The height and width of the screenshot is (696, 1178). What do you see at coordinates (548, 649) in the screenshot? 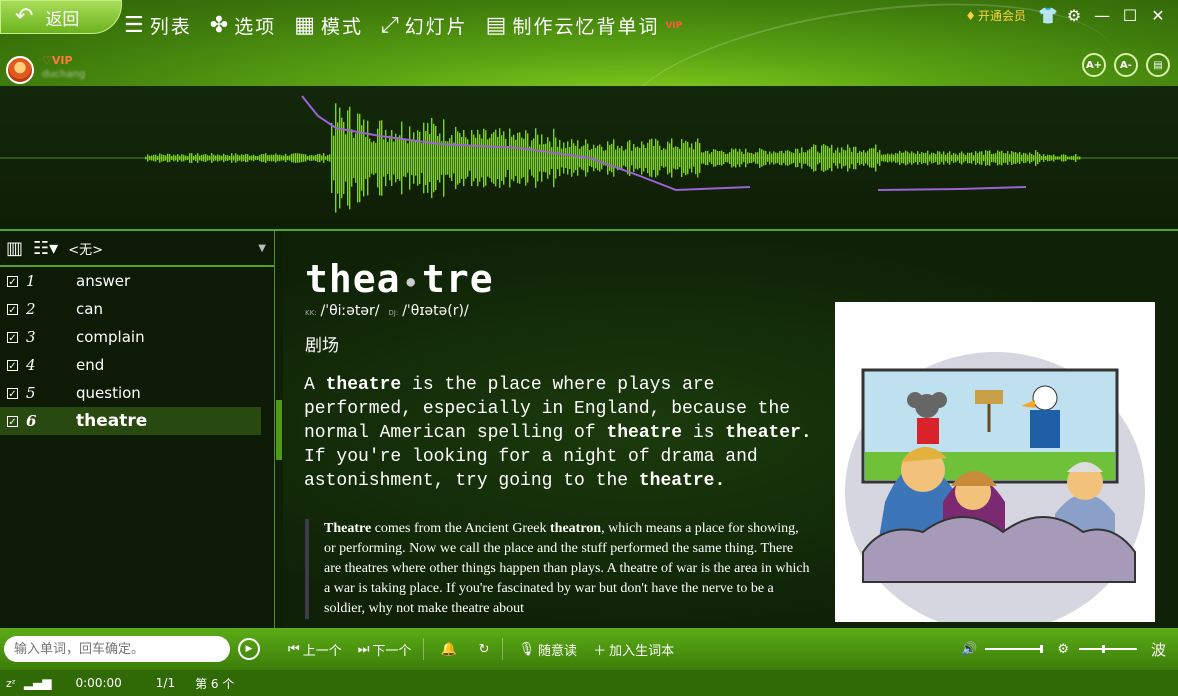
I see `read-aloud-button: 🎙 随意读` at bounding box center [548, 649].